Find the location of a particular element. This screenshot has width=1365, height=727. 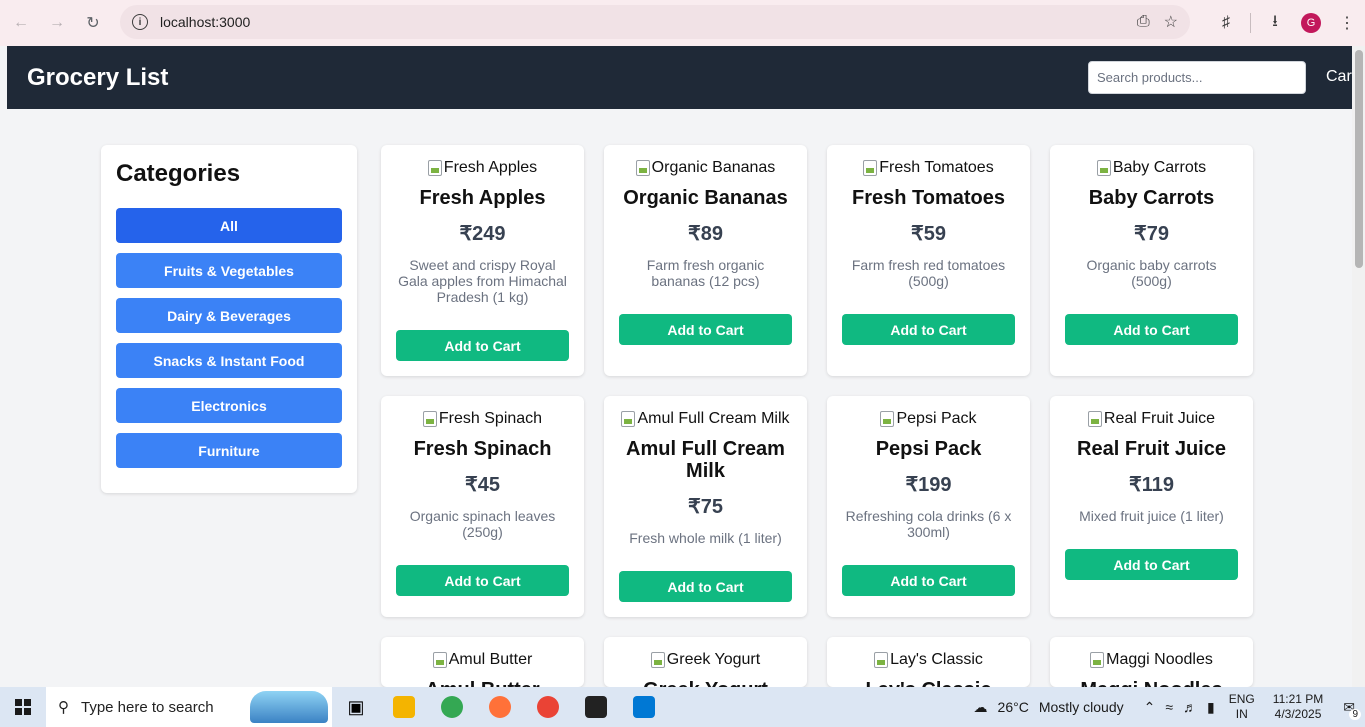

category-fruits-vegetables-button: Fruits & Vegetables is located at coordinates (229, 270).